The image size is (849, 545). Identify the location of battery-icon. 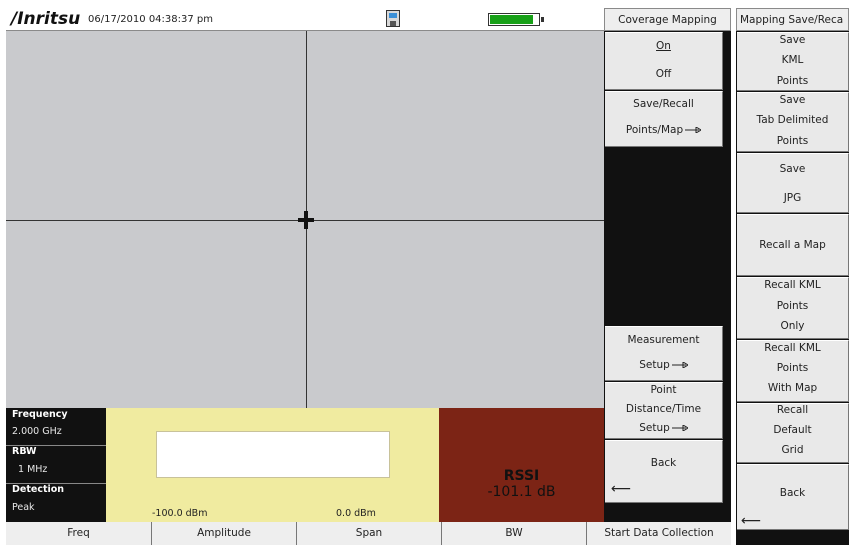
(514, 19).